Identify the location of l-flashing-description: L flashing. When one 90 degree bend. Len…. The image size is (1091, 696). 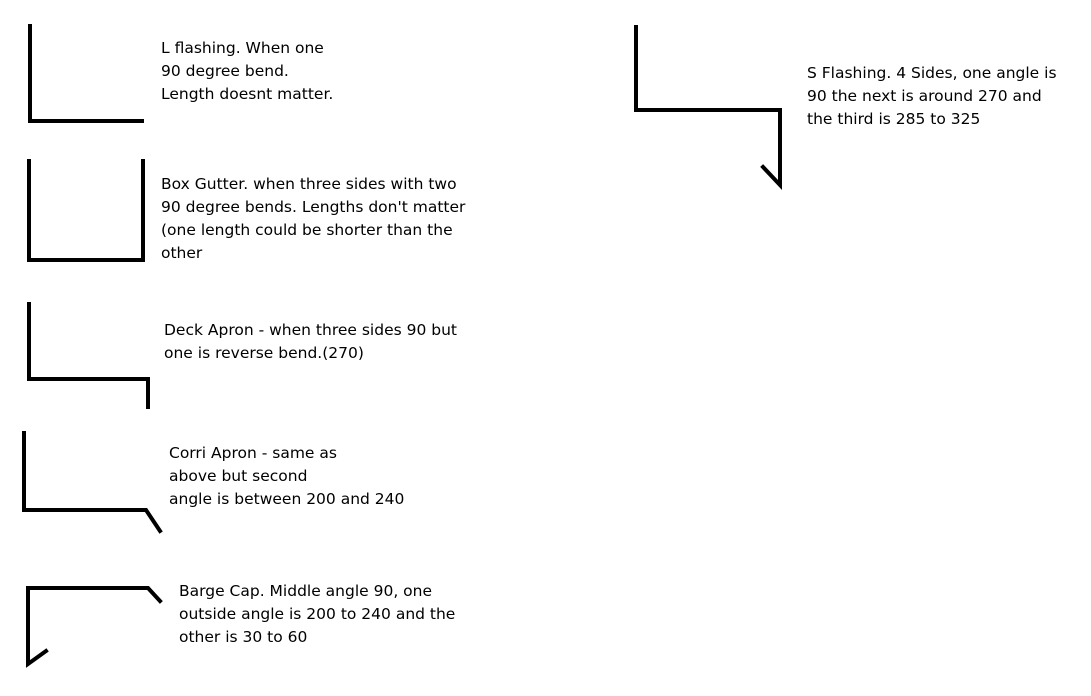
(247, 71).